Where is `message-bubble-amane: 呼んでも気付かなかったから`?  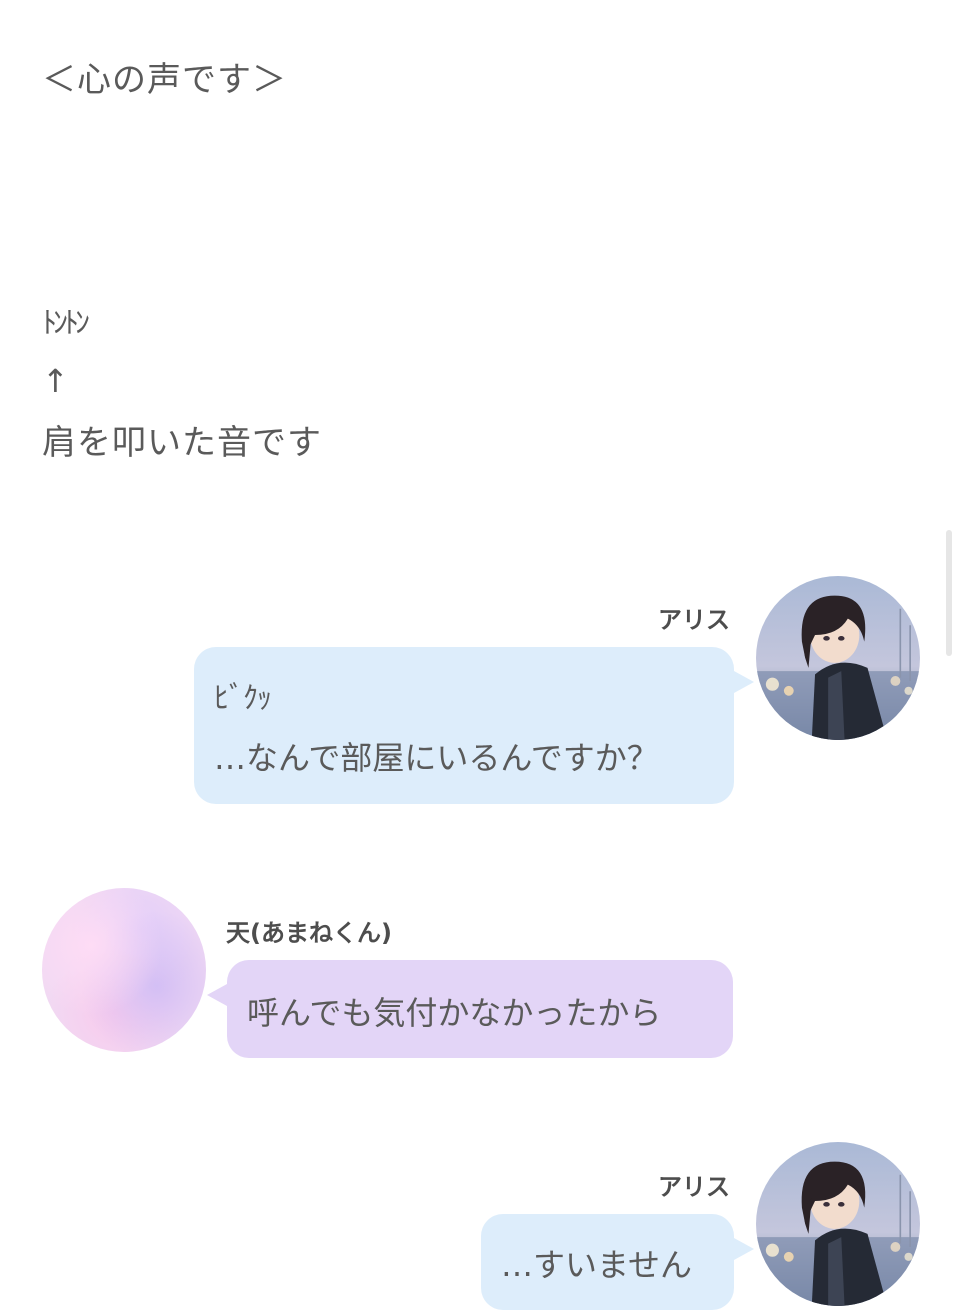 message-bubble-amane: 呼んでも気付かなかったから is located at coordinates (470, 1009).